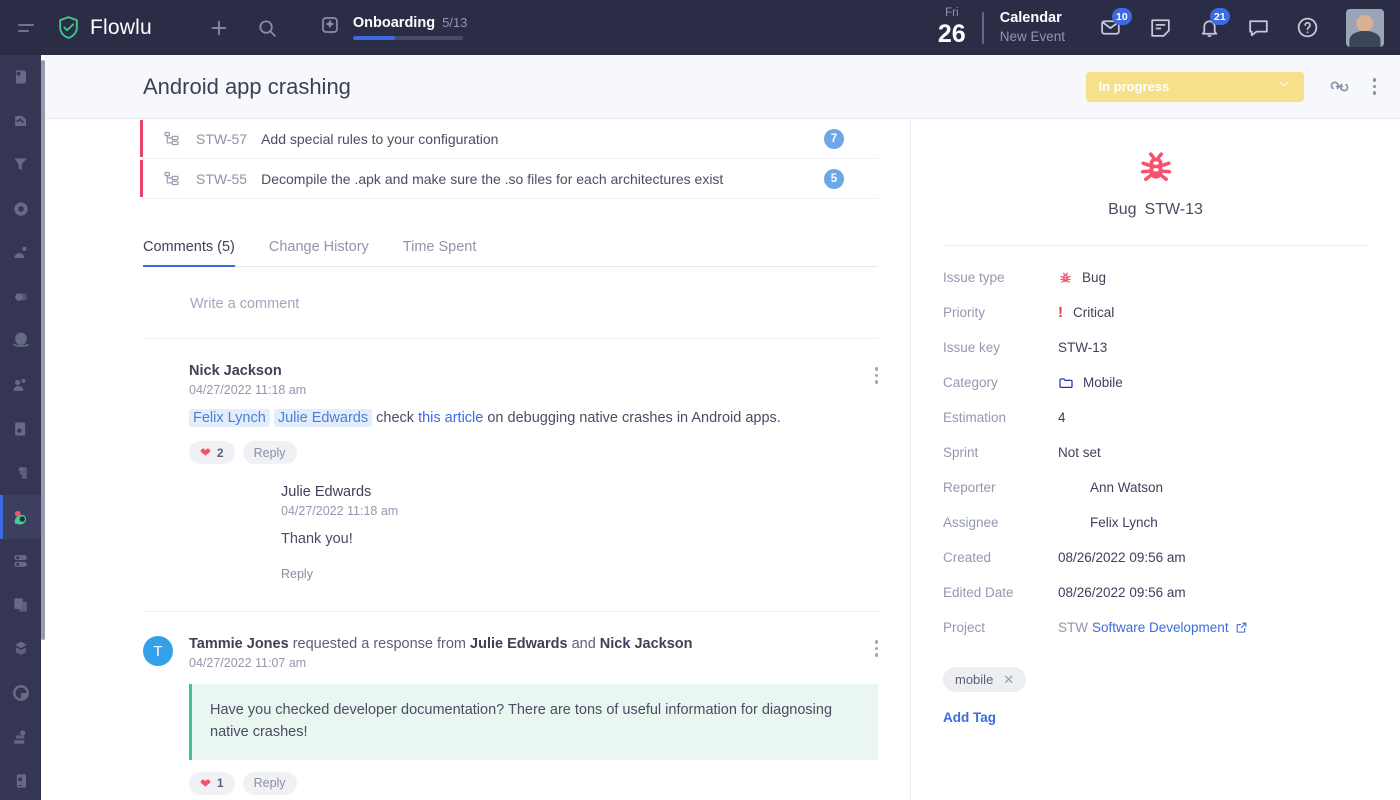 Image resolution: width=1400 pixels, height=800 pixels. Describe the element at coordinates (1082, 277) in the screenshot. I see `property-value: Bug` at that location.